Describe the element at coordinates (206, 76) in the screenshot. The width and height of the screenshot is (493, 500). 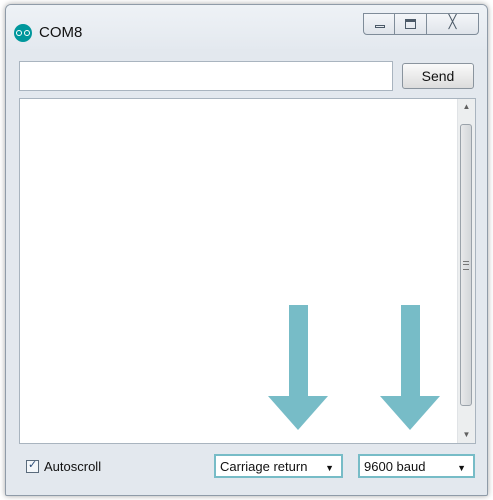
I see `serial-input-field` at that location.